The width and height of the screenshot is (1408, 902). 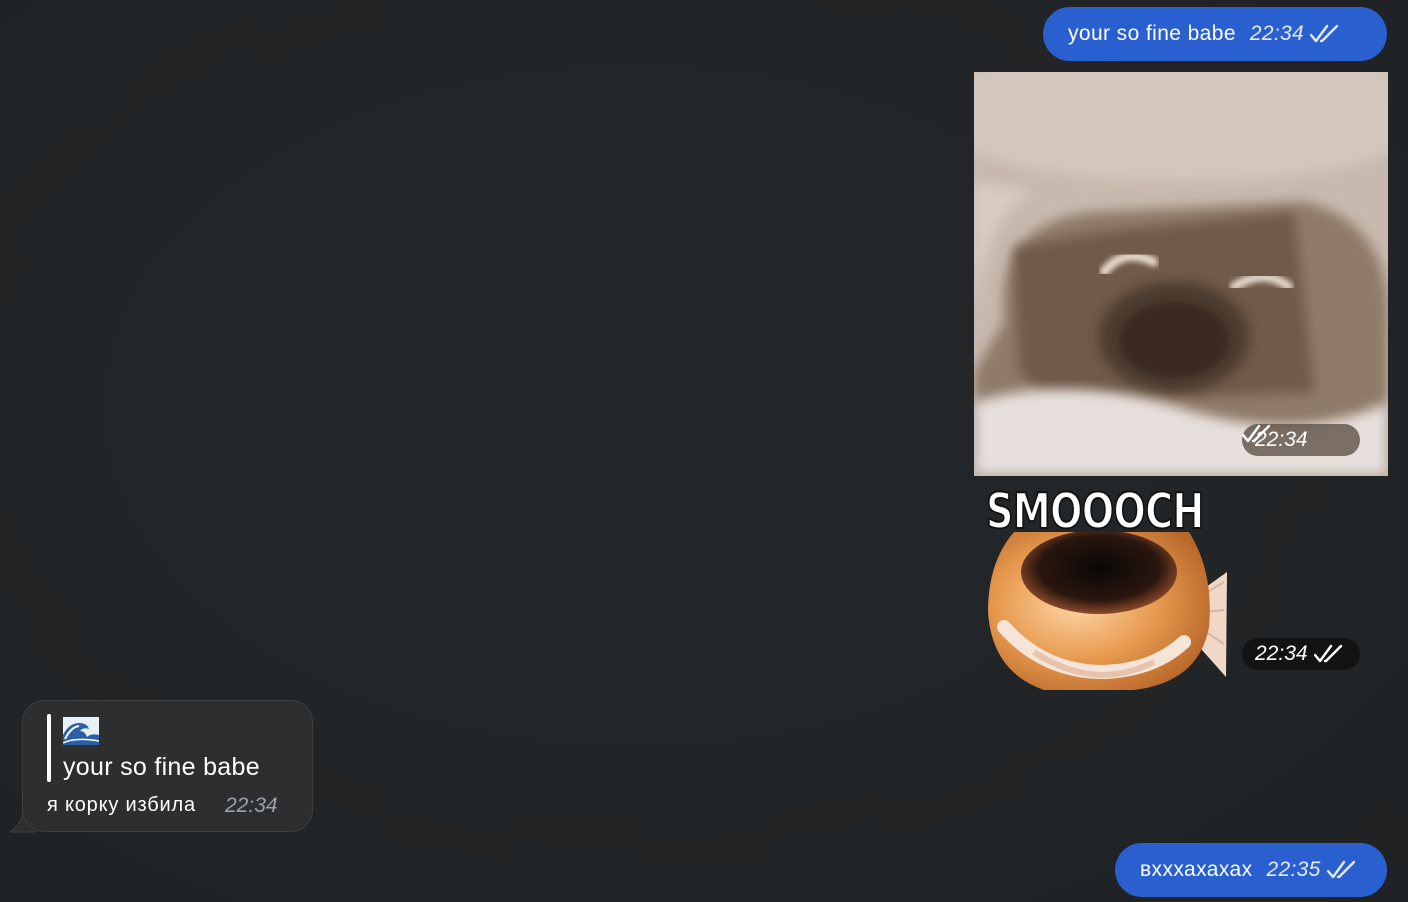 What do you see at coordinates (49, 748) in the screenshot?
I see `reply-quote-bar` at bounding box center [49, 748].